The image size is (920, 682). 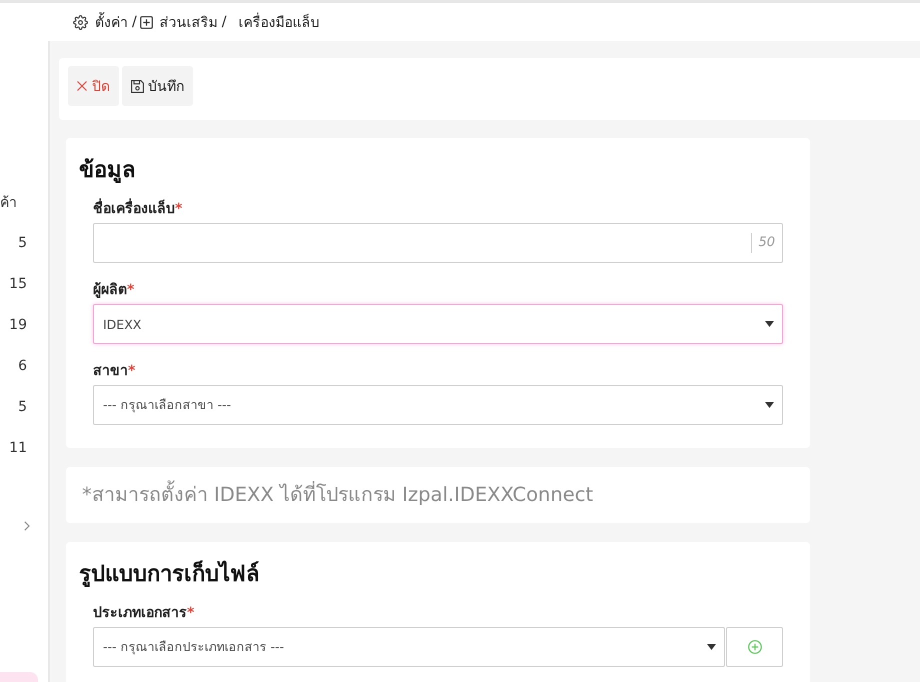 What do you see at coordinates (114, 371) in the screenshot?
I see `field-label: สาขา*` at bounding box center [114, 371].